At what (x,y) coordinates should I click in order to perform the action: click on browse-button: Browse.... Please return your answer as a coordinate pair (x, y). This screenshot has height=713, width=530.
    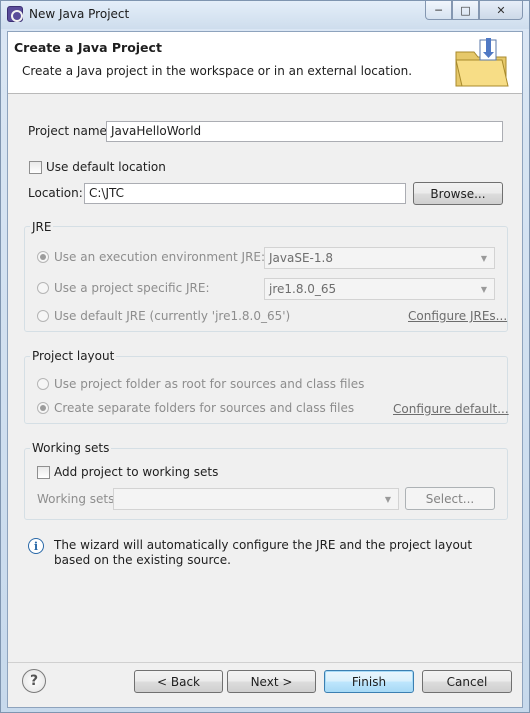
    Looking at the image, I should click on (458, 193).